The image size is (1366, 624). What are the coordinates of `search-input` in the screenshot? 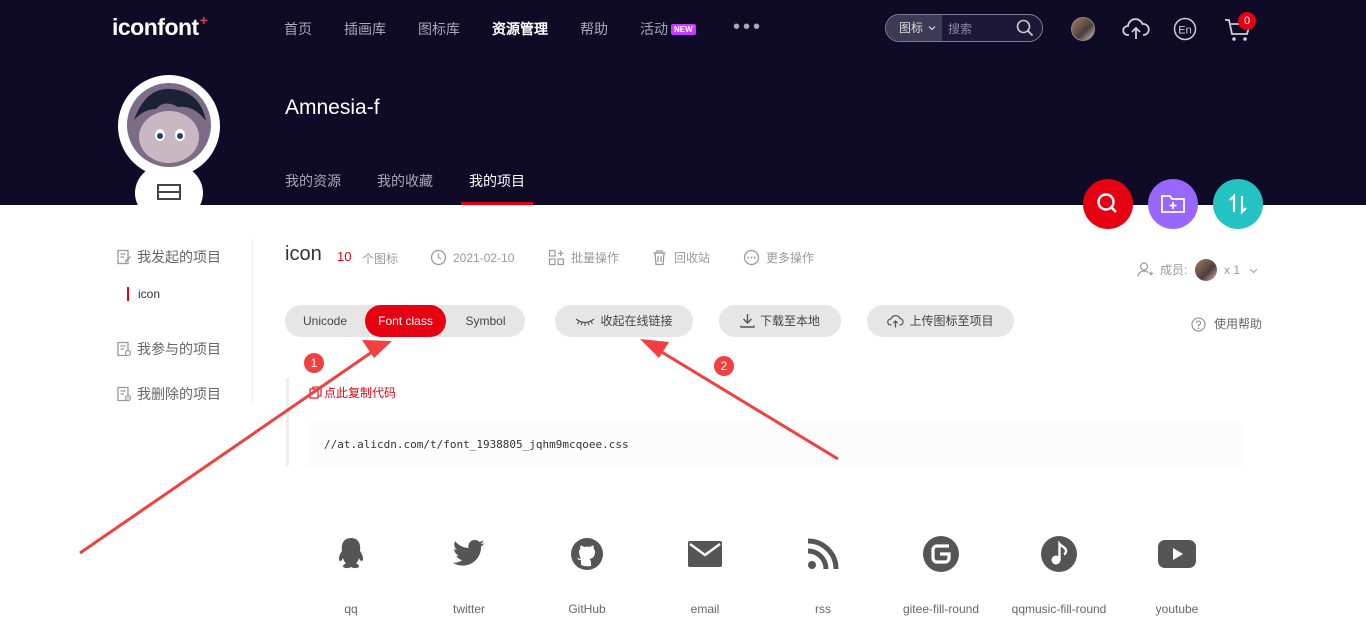 It's located at (983, 29).